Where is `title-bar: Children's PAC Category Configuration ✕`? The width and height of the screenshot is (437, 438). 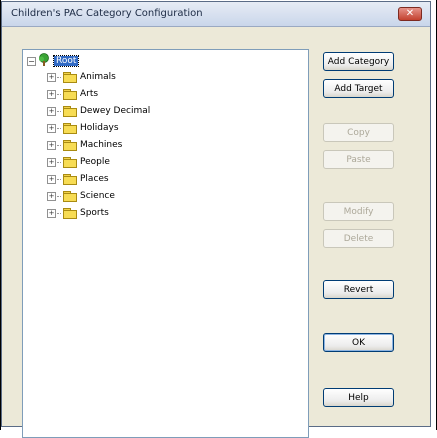
title-bar: Children's PAC Category Configuration ✕ is located at coordinates (216, 14).